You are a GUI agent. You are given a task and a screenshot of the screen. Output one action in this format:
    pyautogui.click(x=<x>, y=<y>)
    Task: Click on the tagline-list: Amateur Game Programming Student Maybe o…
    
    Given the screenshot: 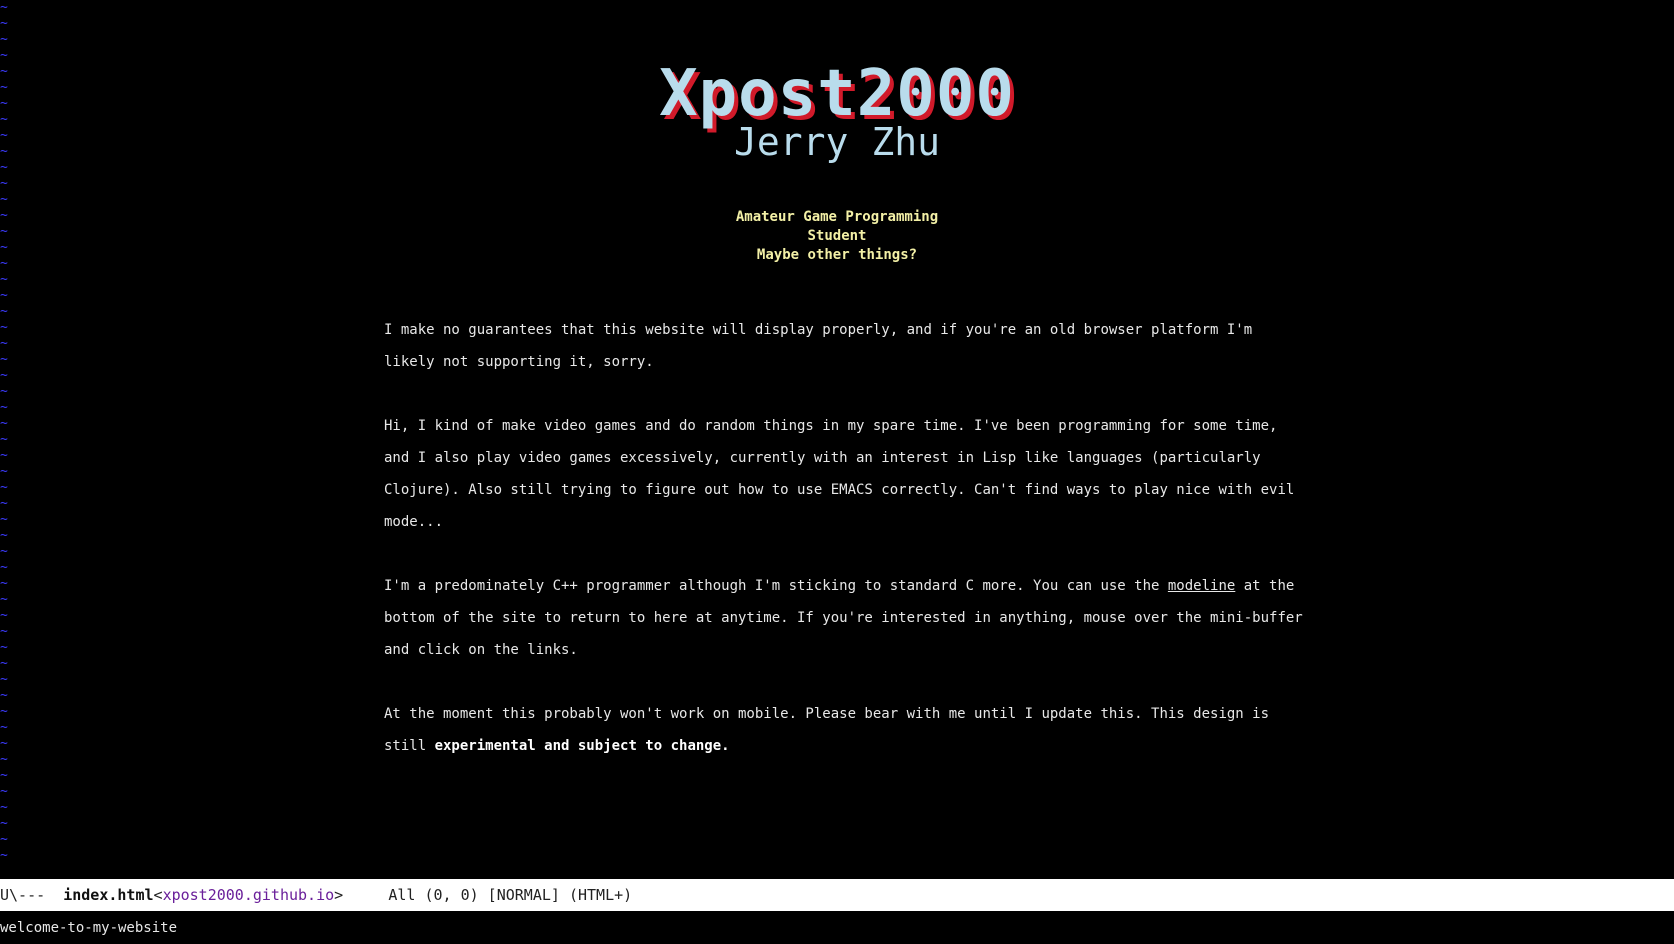 What is the action you would take?
    pyautogui.click(x=837, y=236)
    